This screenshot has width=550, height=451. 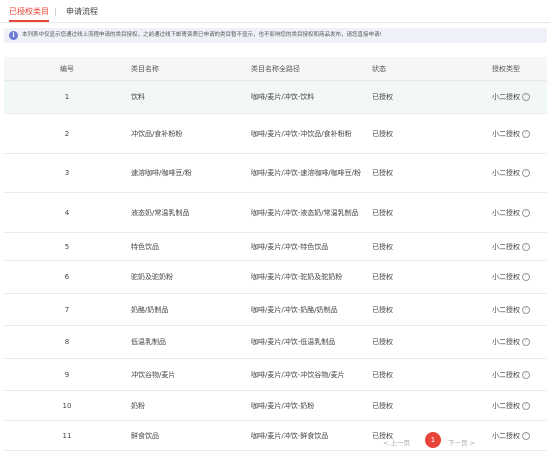 I want to click on prev-page-button: < 上一页, so click(x=396, y=442).